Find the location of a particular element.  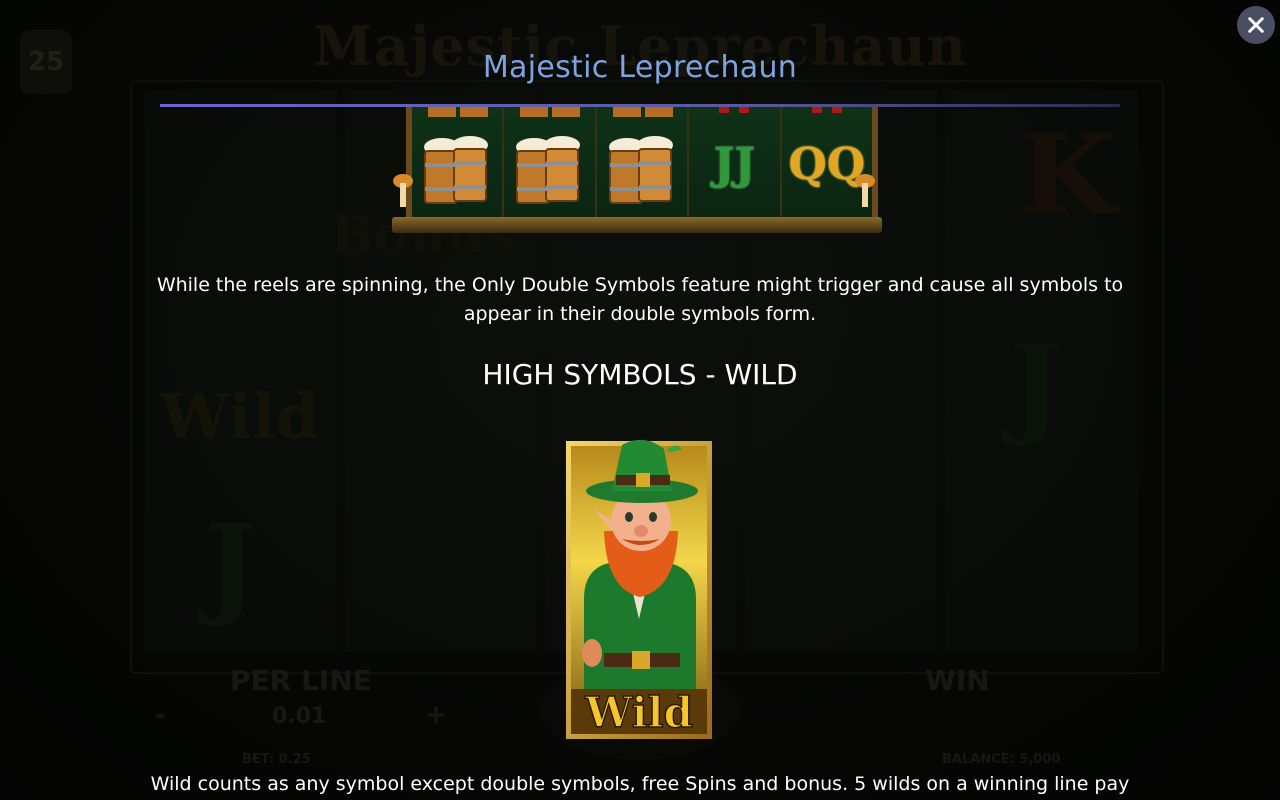

reel-strip: JJ QQ is located at coordinates (642, 162).